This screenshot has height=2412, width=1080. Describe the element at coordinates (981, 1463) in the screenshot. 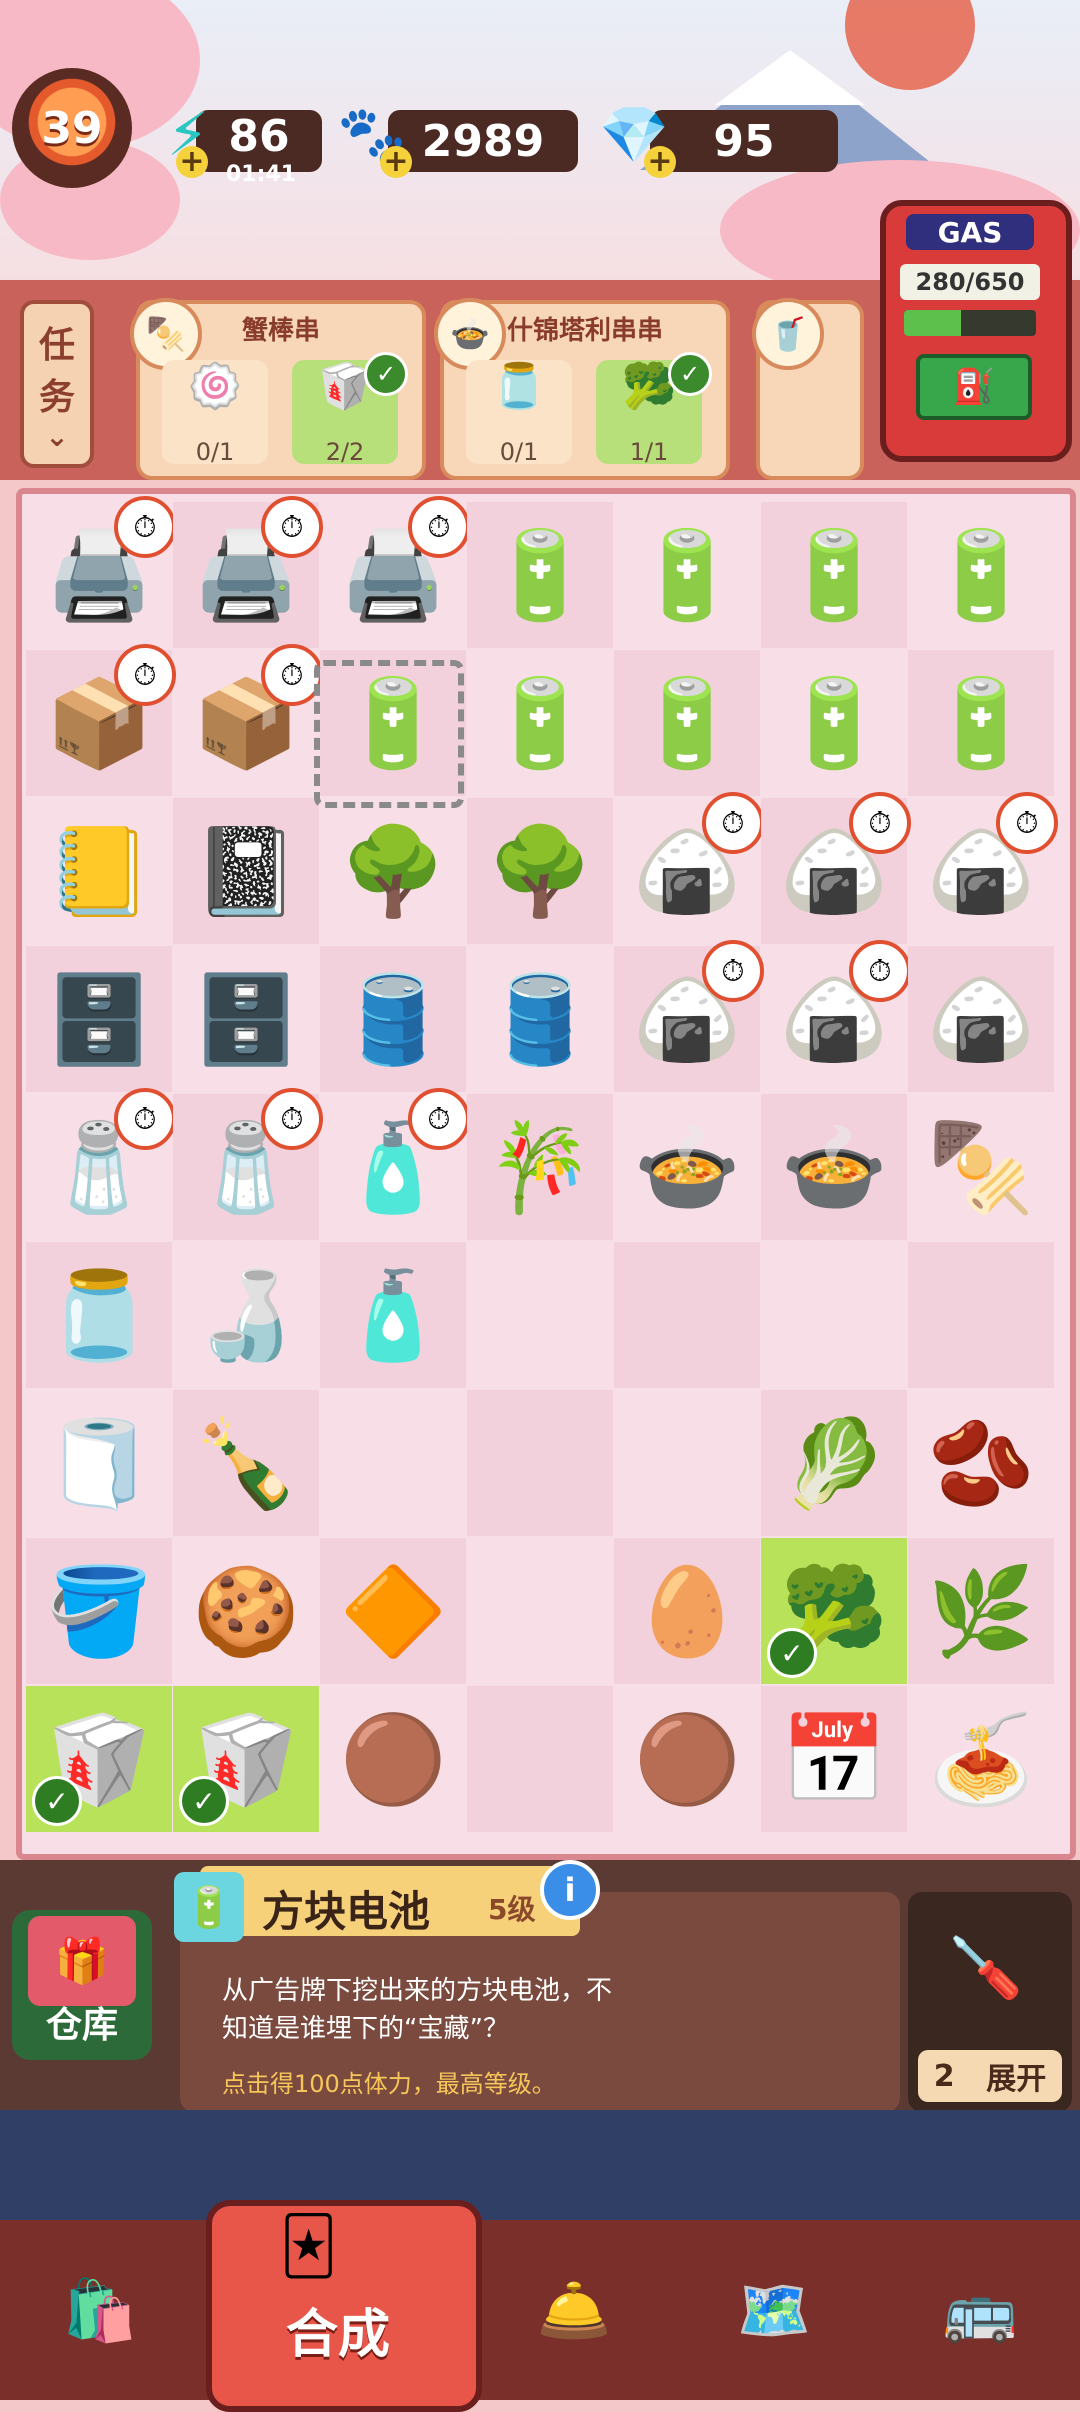

I see `board-cell-item: 🫘` at that location.